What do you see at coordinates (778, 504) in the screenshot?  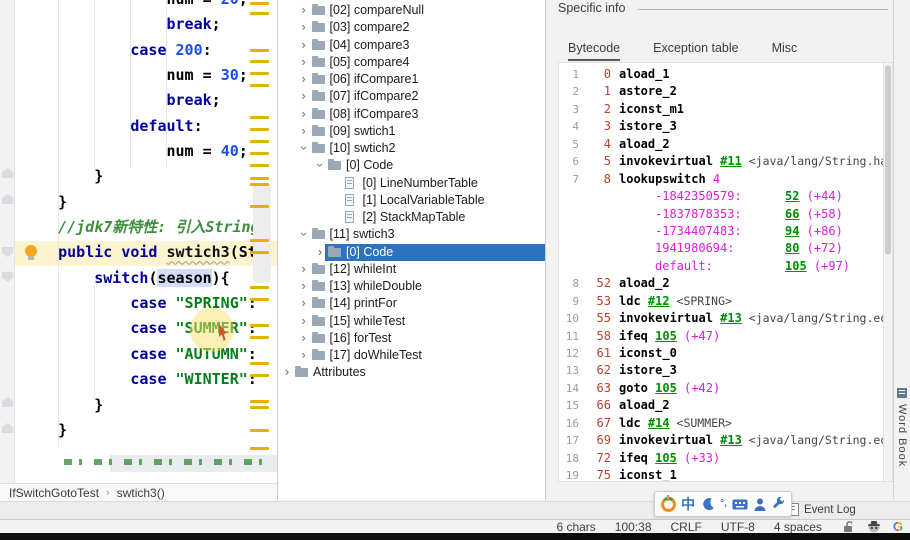 I see `wrench-icon` at bounding box center [778, 504].